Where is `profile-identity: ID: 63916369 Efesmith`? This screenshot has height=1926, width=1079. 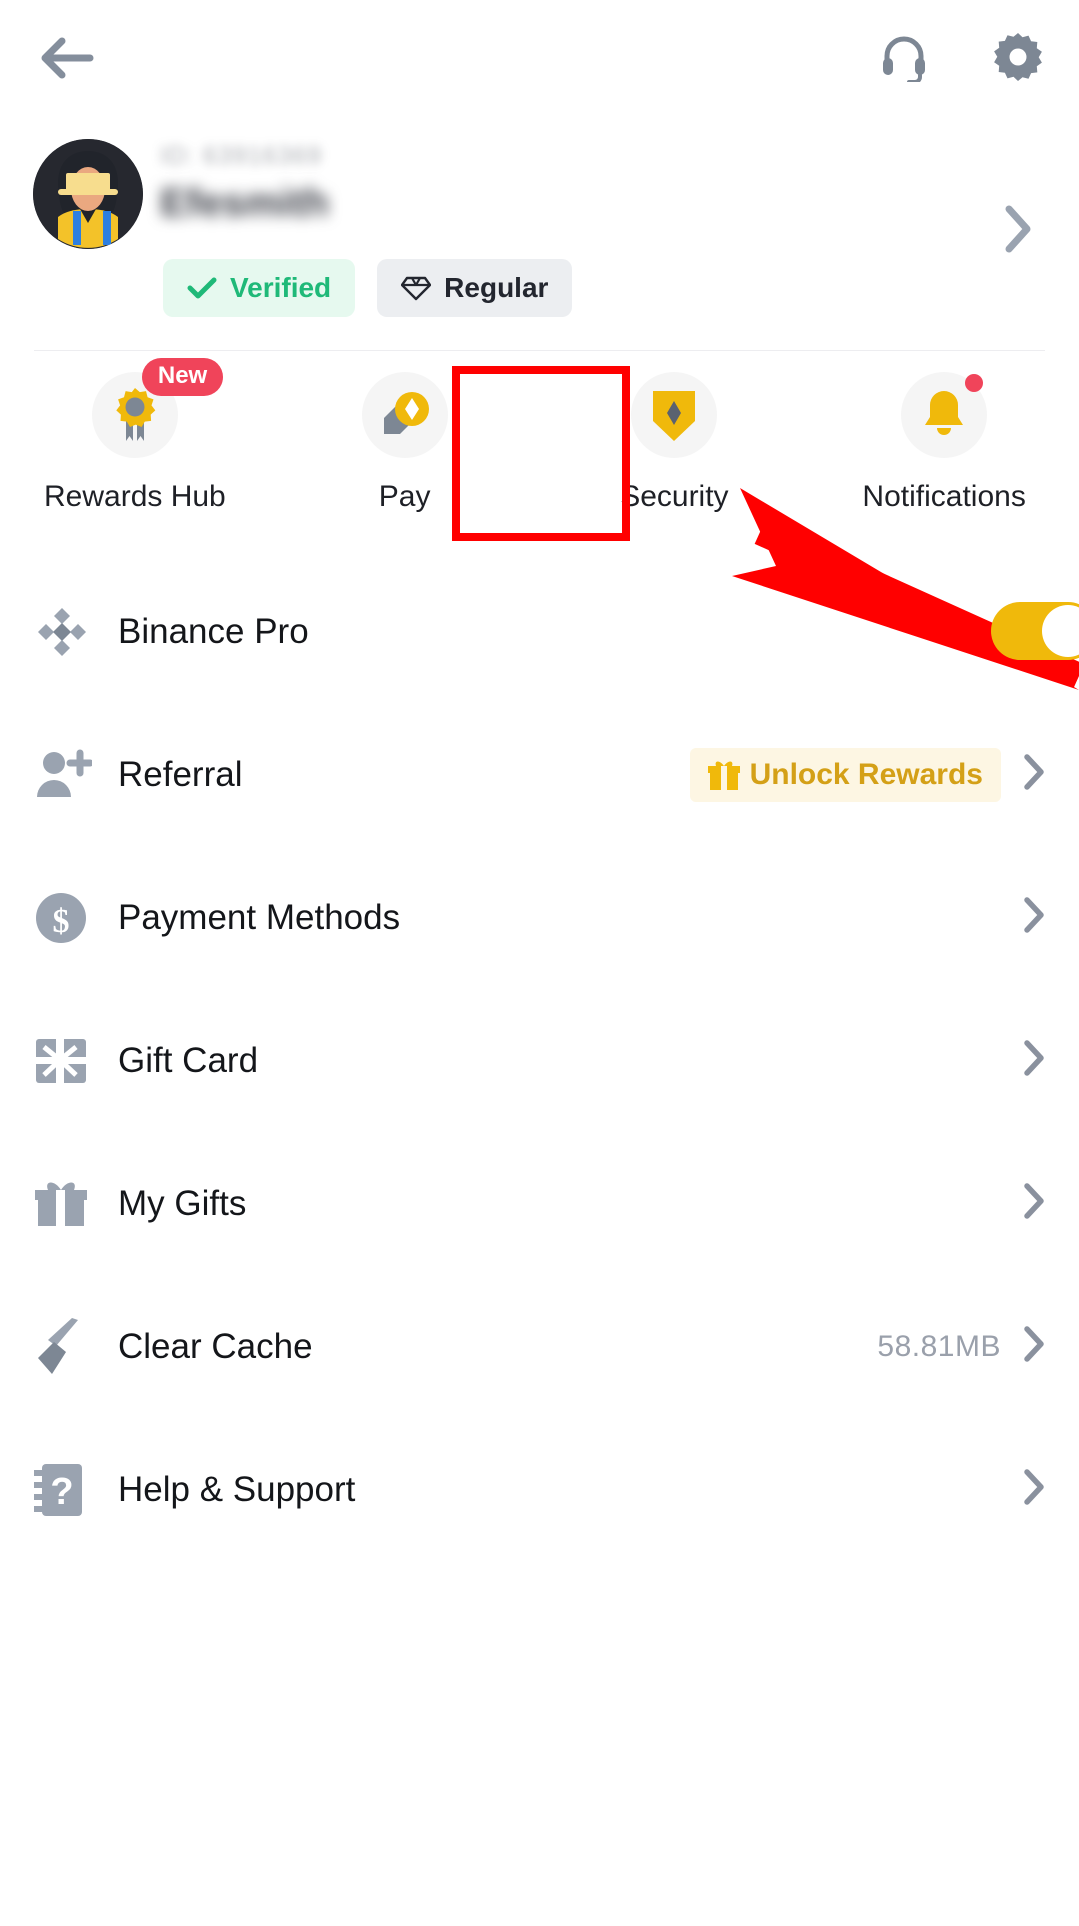 profile-identity: ID: 63916369 Efesmith is located at coordinates (244, 184).